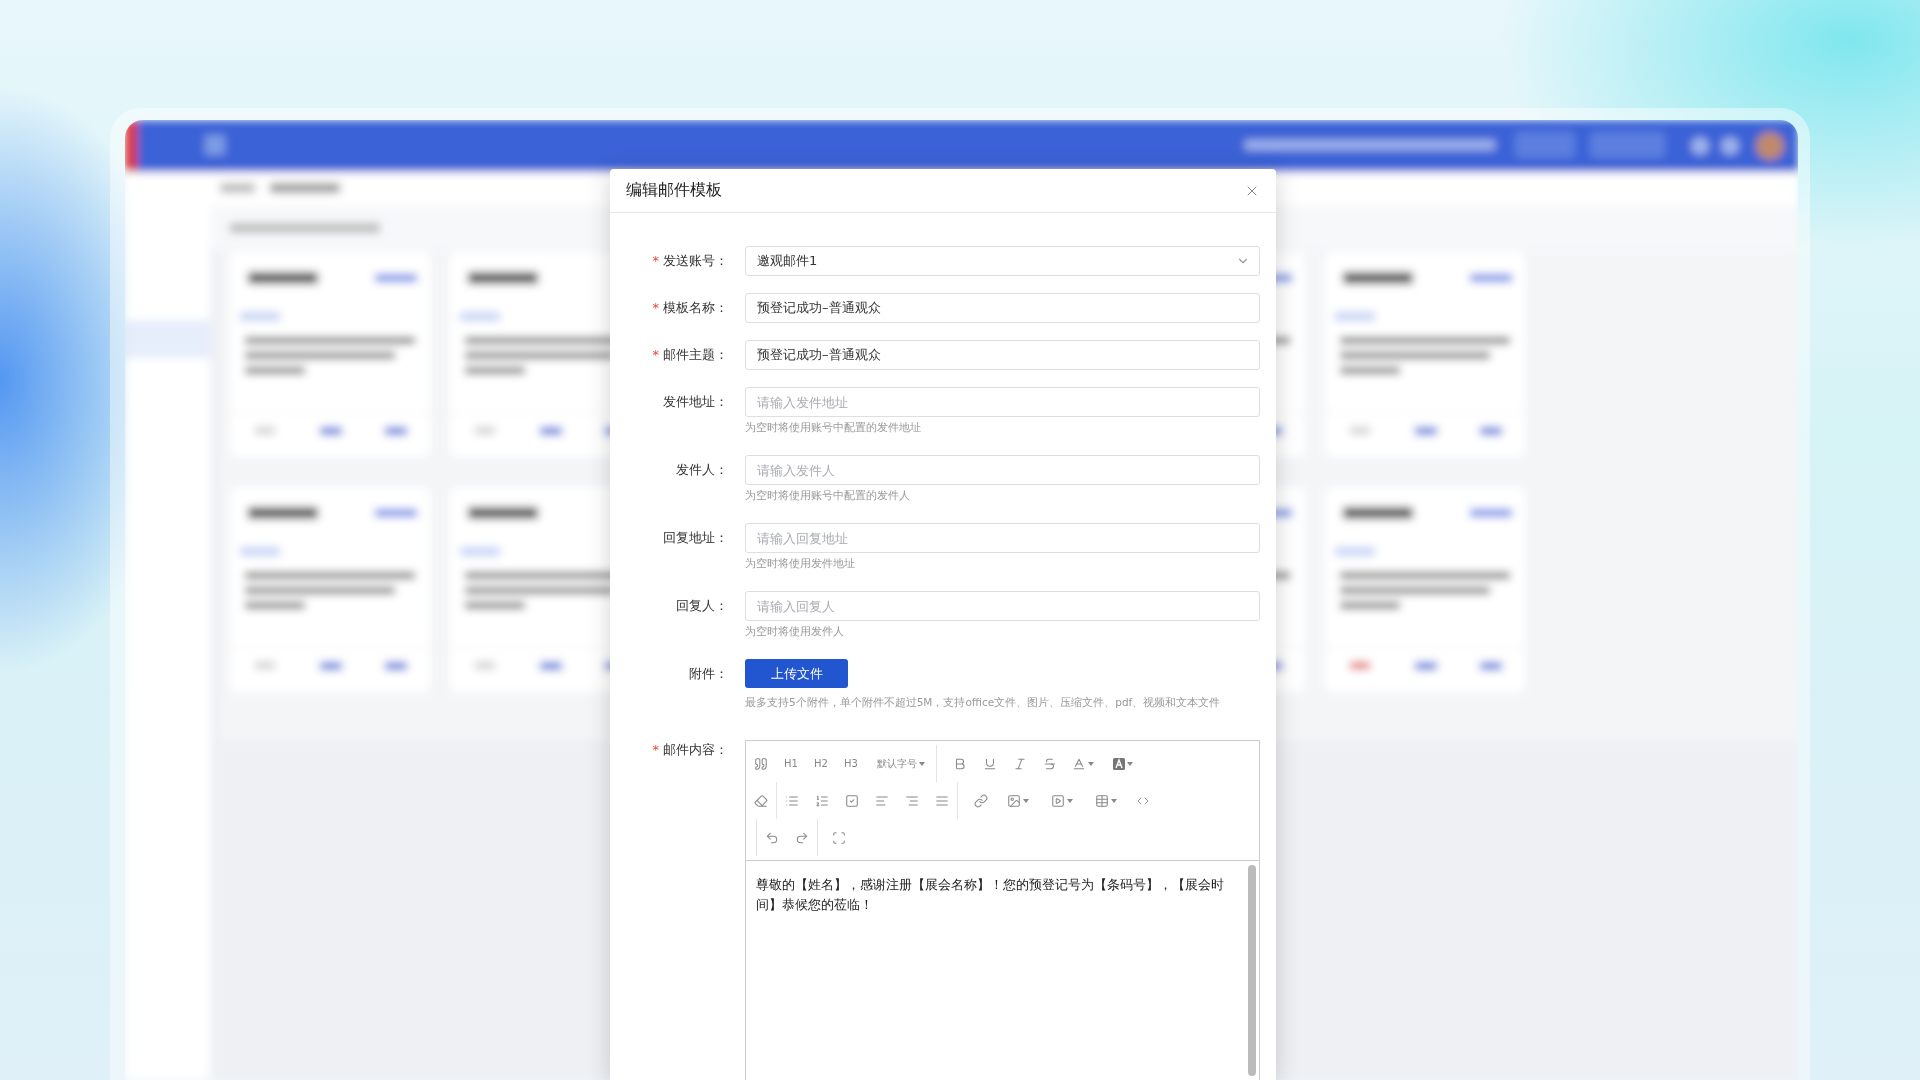 The height and width of the screenshot is (1080, 1920). I want to click on input-field: 请输入回复地址, so click(1002, 538).